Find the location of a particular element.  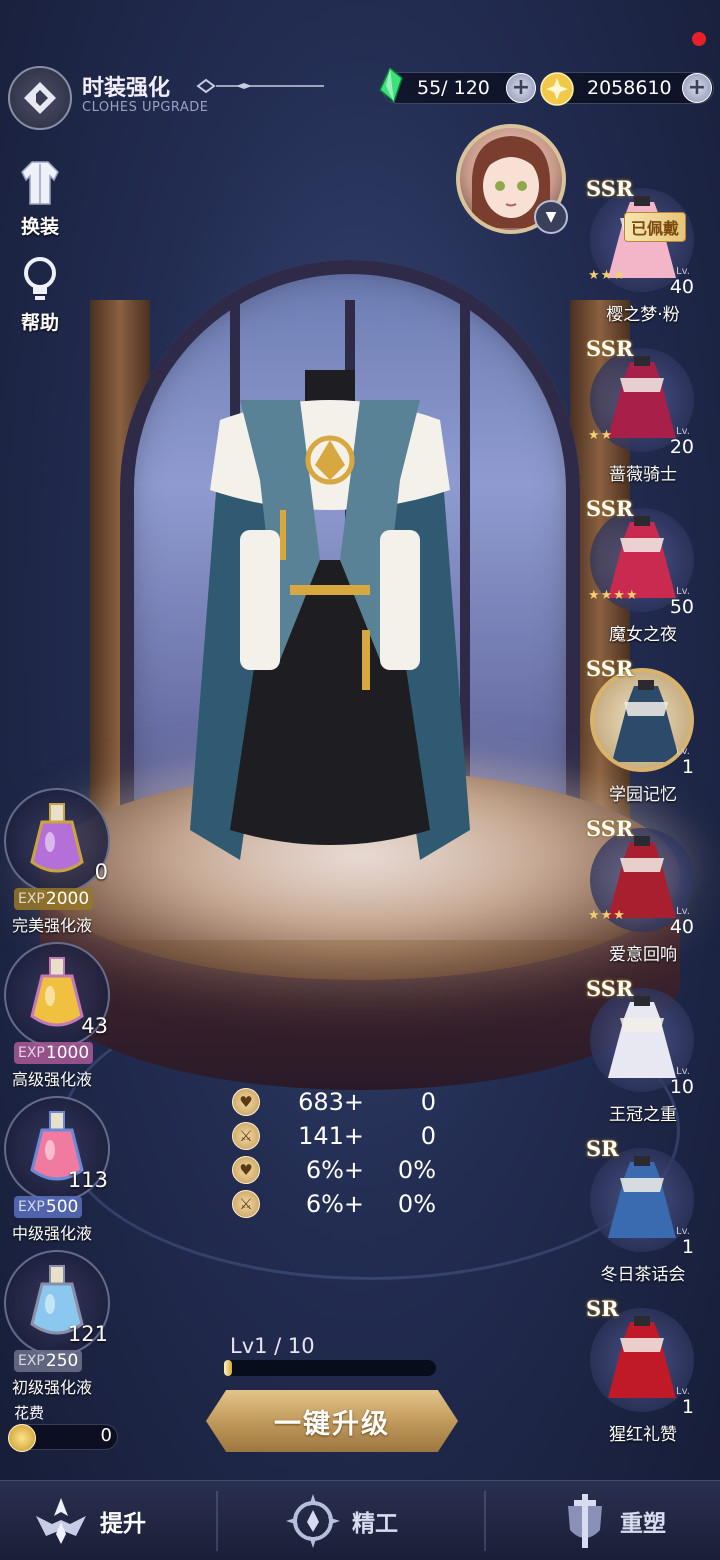

outfit-item: SSR Lv. 1 学园记忆 is located at coordinates (649, 731).